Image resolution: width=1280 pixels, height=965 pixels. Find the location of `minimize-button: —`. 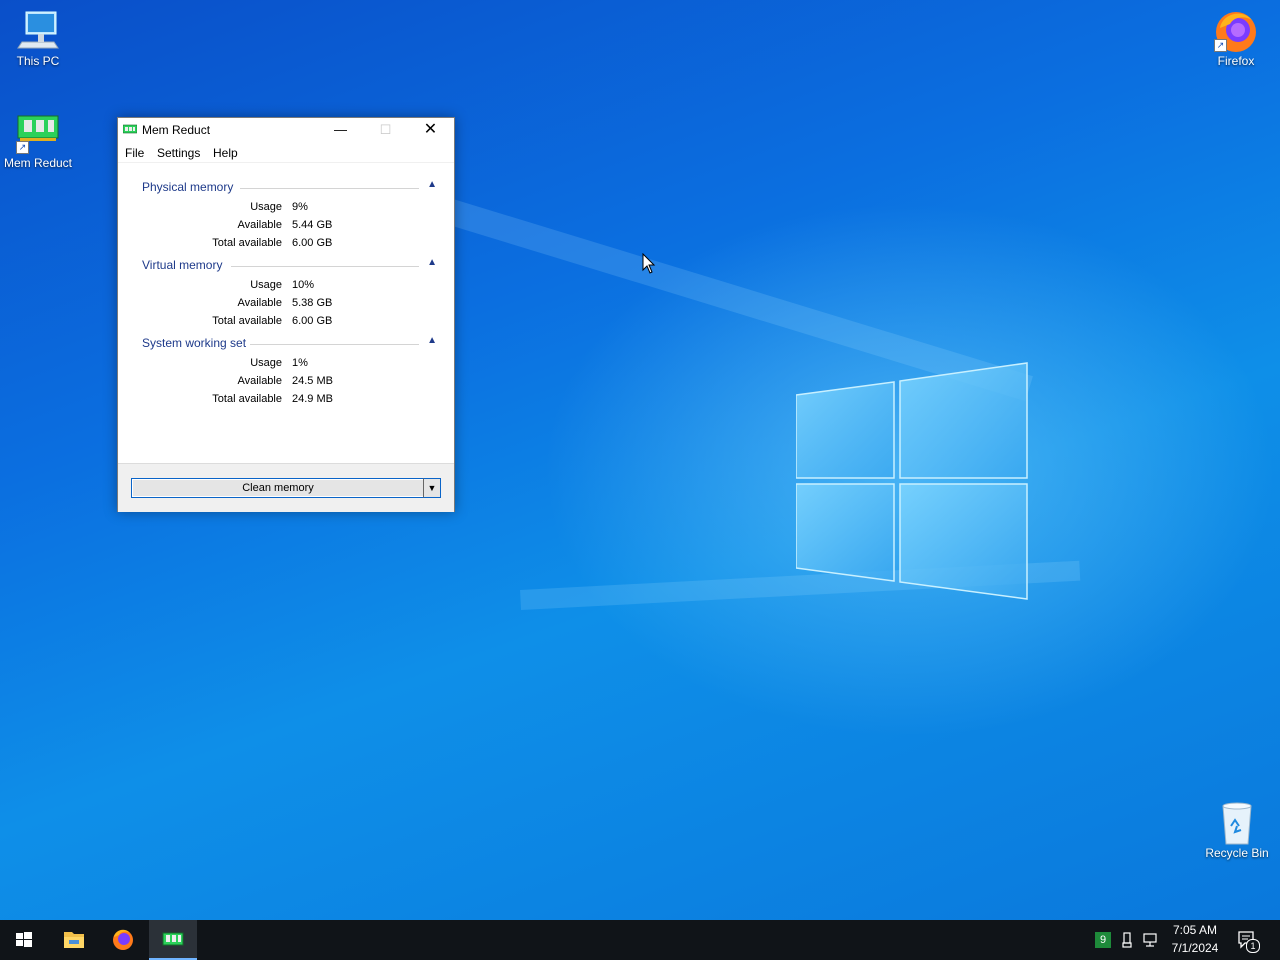

minimize-button: — is located at coordinates (340, 130).